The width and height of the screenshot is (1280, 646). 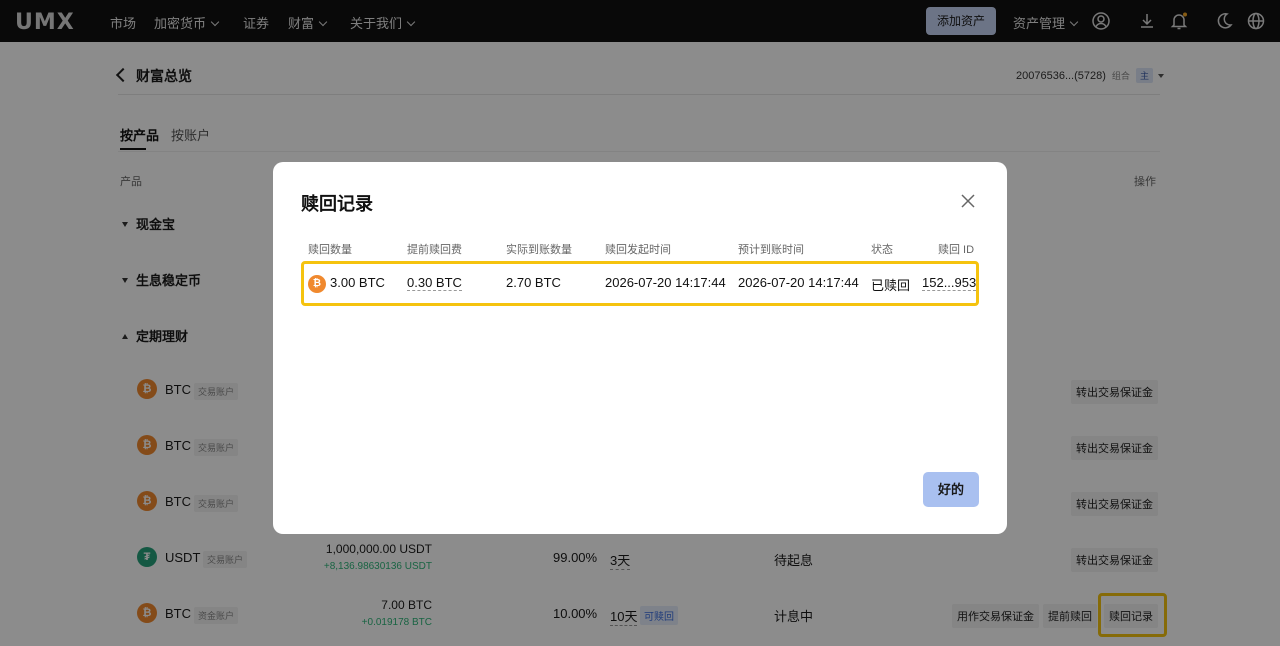 What do you see at coordinates (330, 250) in the screenshot?
I see `header-redeem-amount: 赎回数量` at bounding box center [330, 250].